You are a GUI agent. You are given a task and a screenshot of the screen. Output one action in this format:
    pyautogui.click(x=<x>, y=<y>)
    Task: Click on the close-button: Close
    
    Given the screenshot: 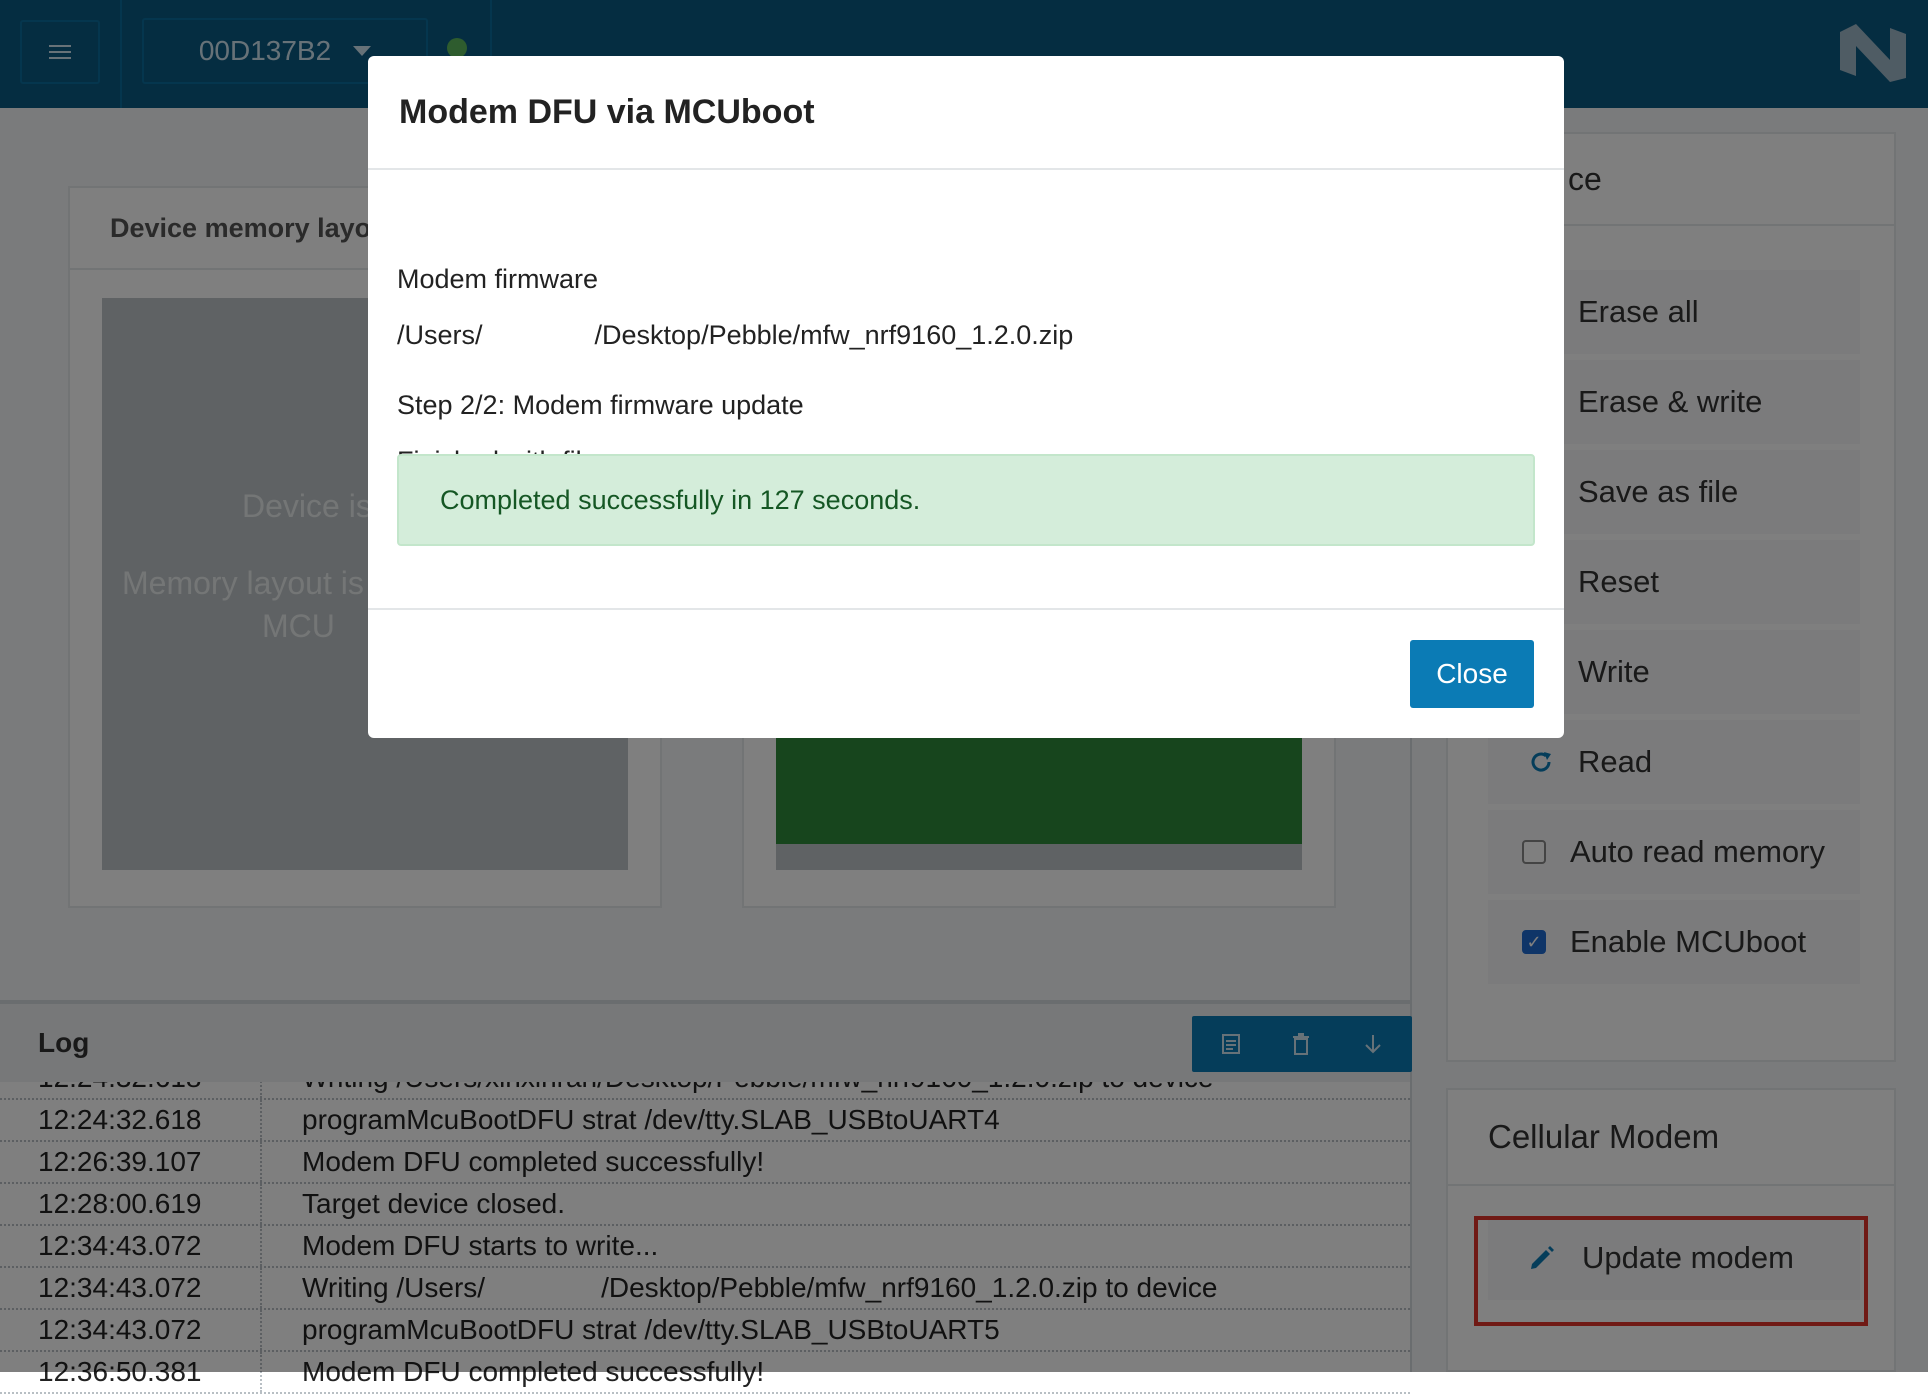 What is the action you would take?
    pyautogui.click(x=1472, y=674)
    